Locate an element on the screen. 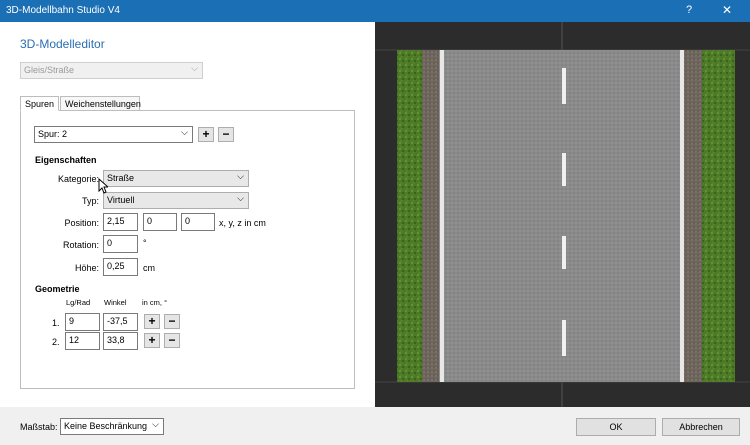 This screenshot has height=445, width=750. window-title: 3D-Modellbahn Studio V4 is located at coordinates (63, 10).